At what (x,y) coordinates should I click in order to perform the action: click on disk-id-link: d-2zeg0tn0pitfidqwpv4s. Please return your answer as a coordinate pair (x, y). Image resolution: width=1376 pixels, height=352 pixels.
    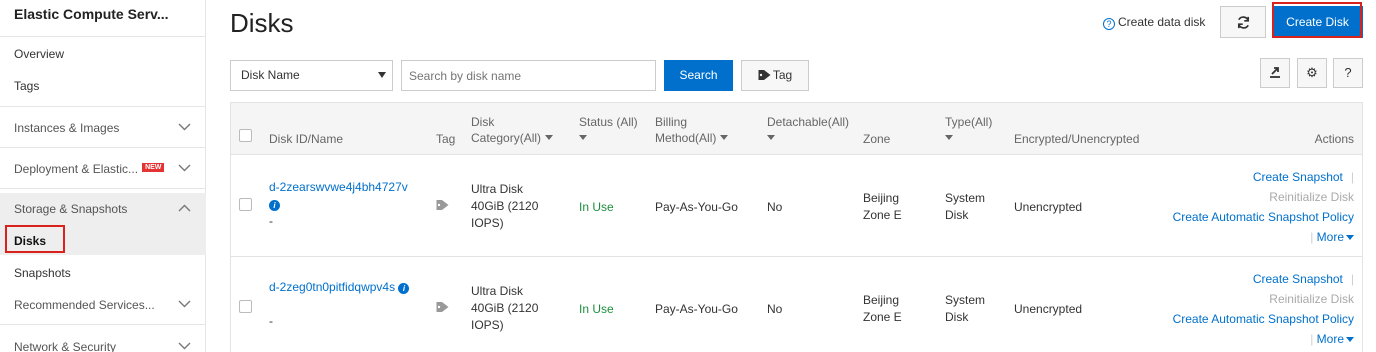
    Looking at the image, I should click on (332, 287).